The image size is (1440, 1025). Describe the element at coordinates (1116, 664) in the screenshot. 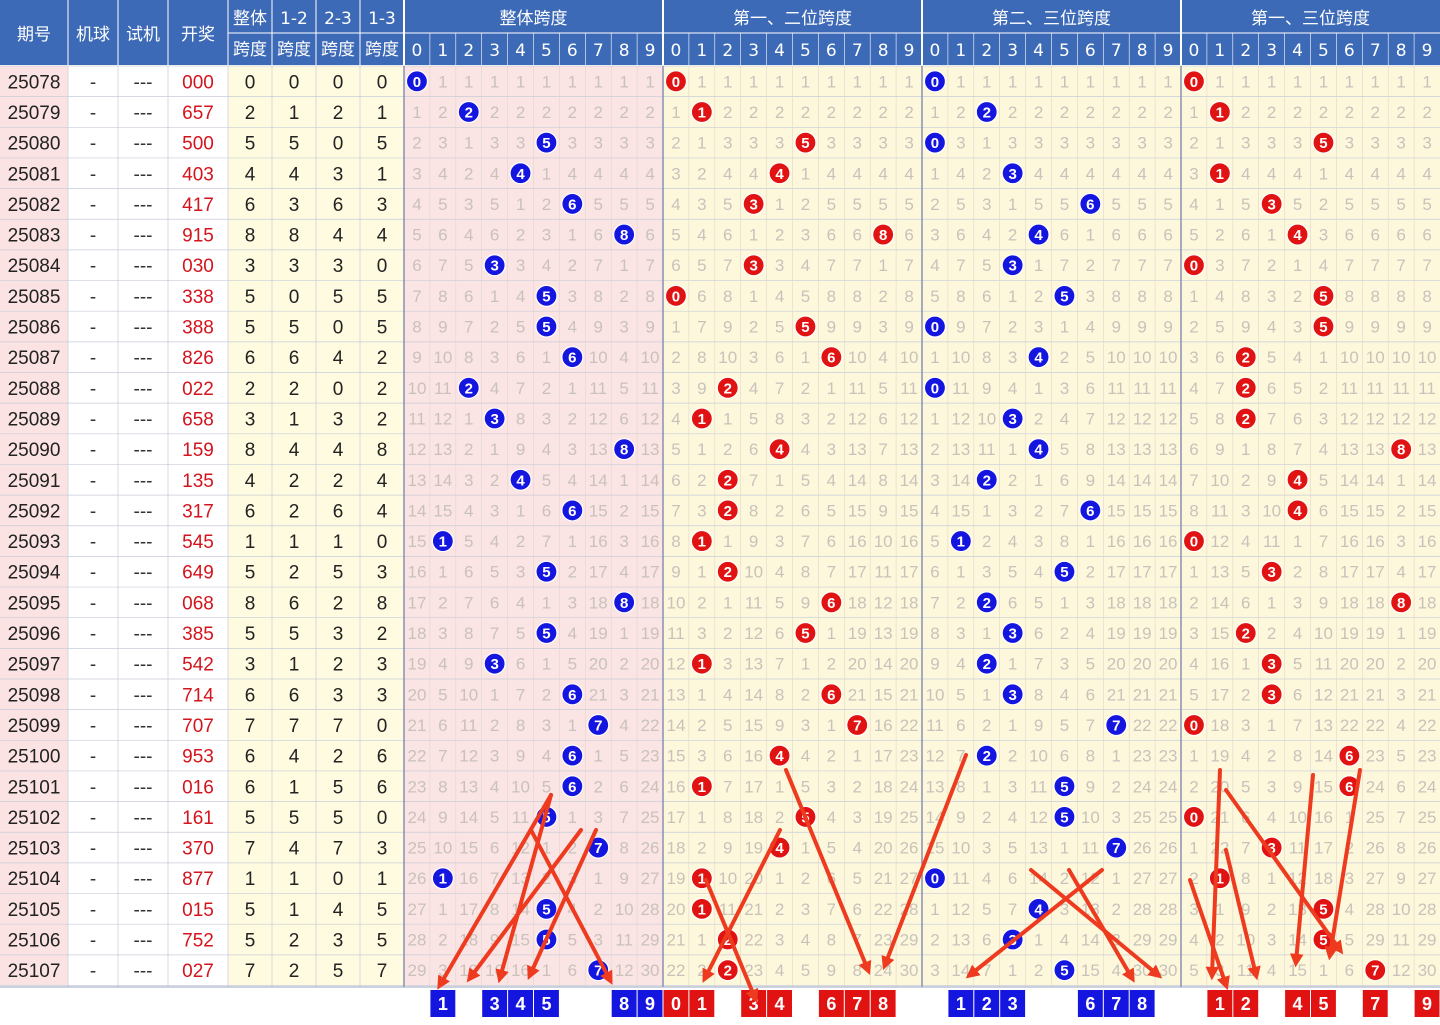

I see `miss-count: 20` at that location.